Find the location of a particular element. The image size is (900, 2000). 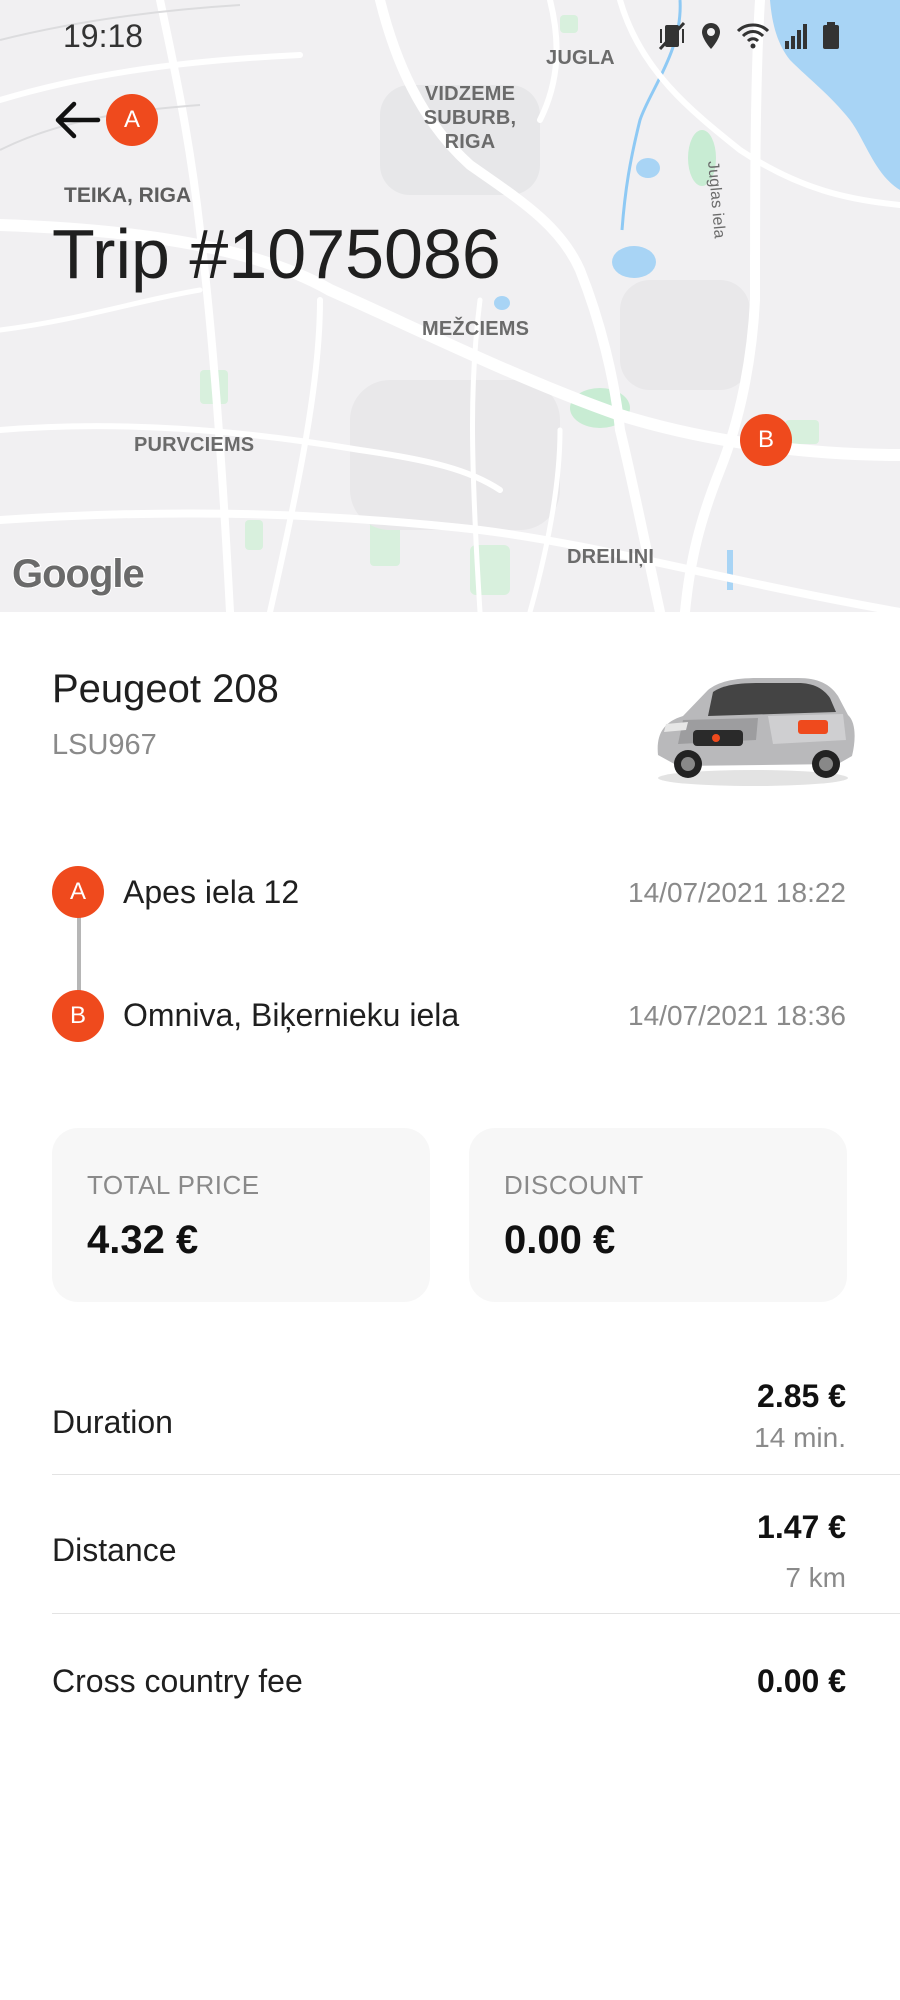

map-label-vidzeme-line1: VIDZEME is located at coordinates (470, 94).